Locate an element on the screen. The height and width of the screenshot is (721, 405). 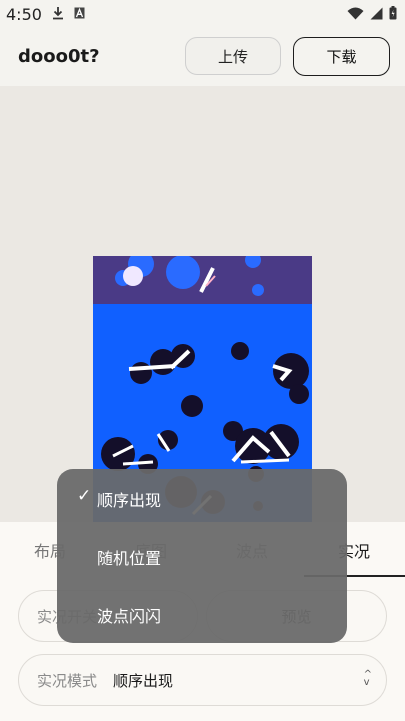
check-icon: ✓ is located at coordinates (84, 496).